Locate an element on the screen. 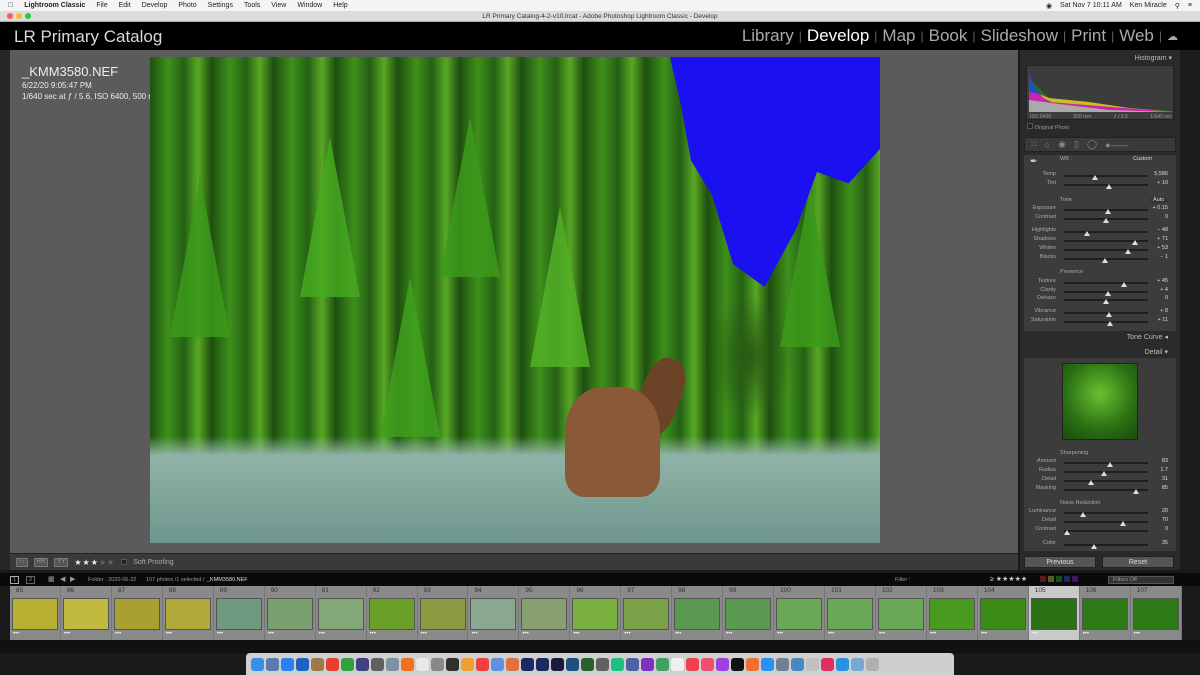 Image resolution: width=1200 pixels, height=675 pixels. slider-clarity: Clarity + 4 is located at coordinates (1099, 291).